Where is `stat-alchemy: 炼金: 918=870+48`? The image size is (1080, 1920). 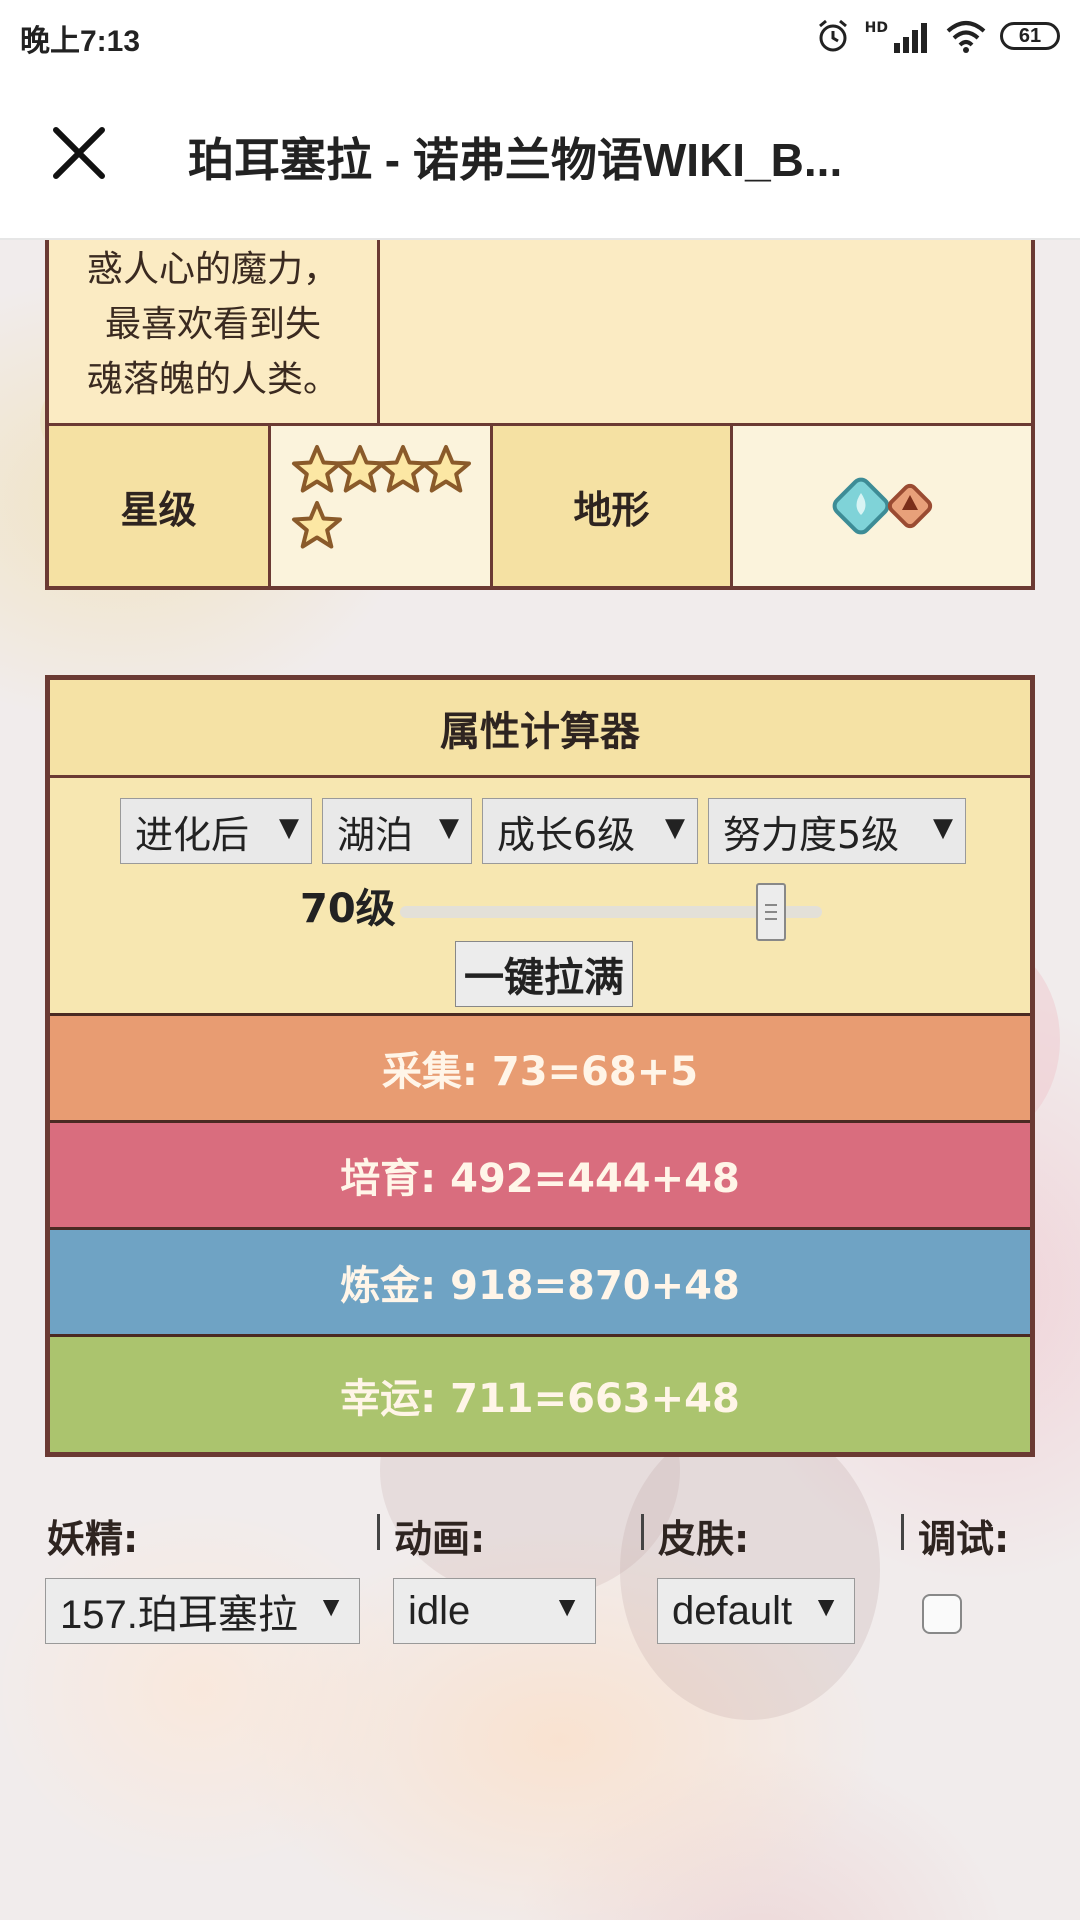
stat-alchemy: 炼金: 918=870+48 is located at coordinates (540, 1280).